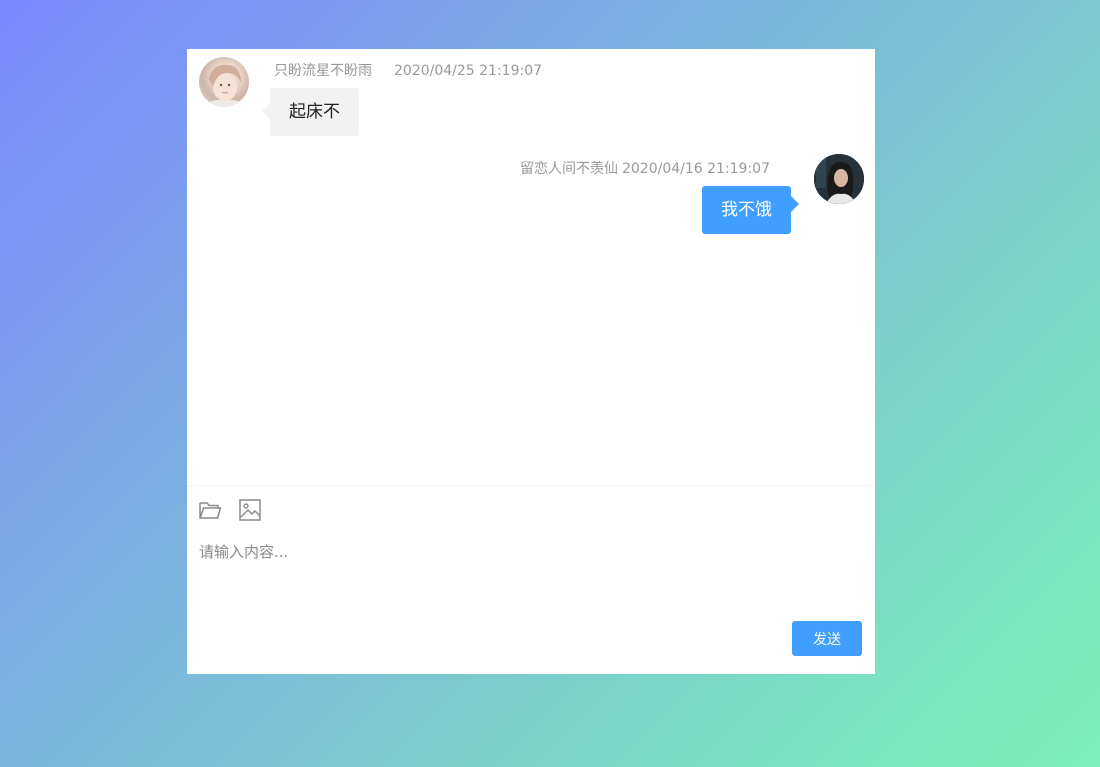 This screenshot has height=767, width=1100. I want to click on send-button: 发送, so click(827, 638).